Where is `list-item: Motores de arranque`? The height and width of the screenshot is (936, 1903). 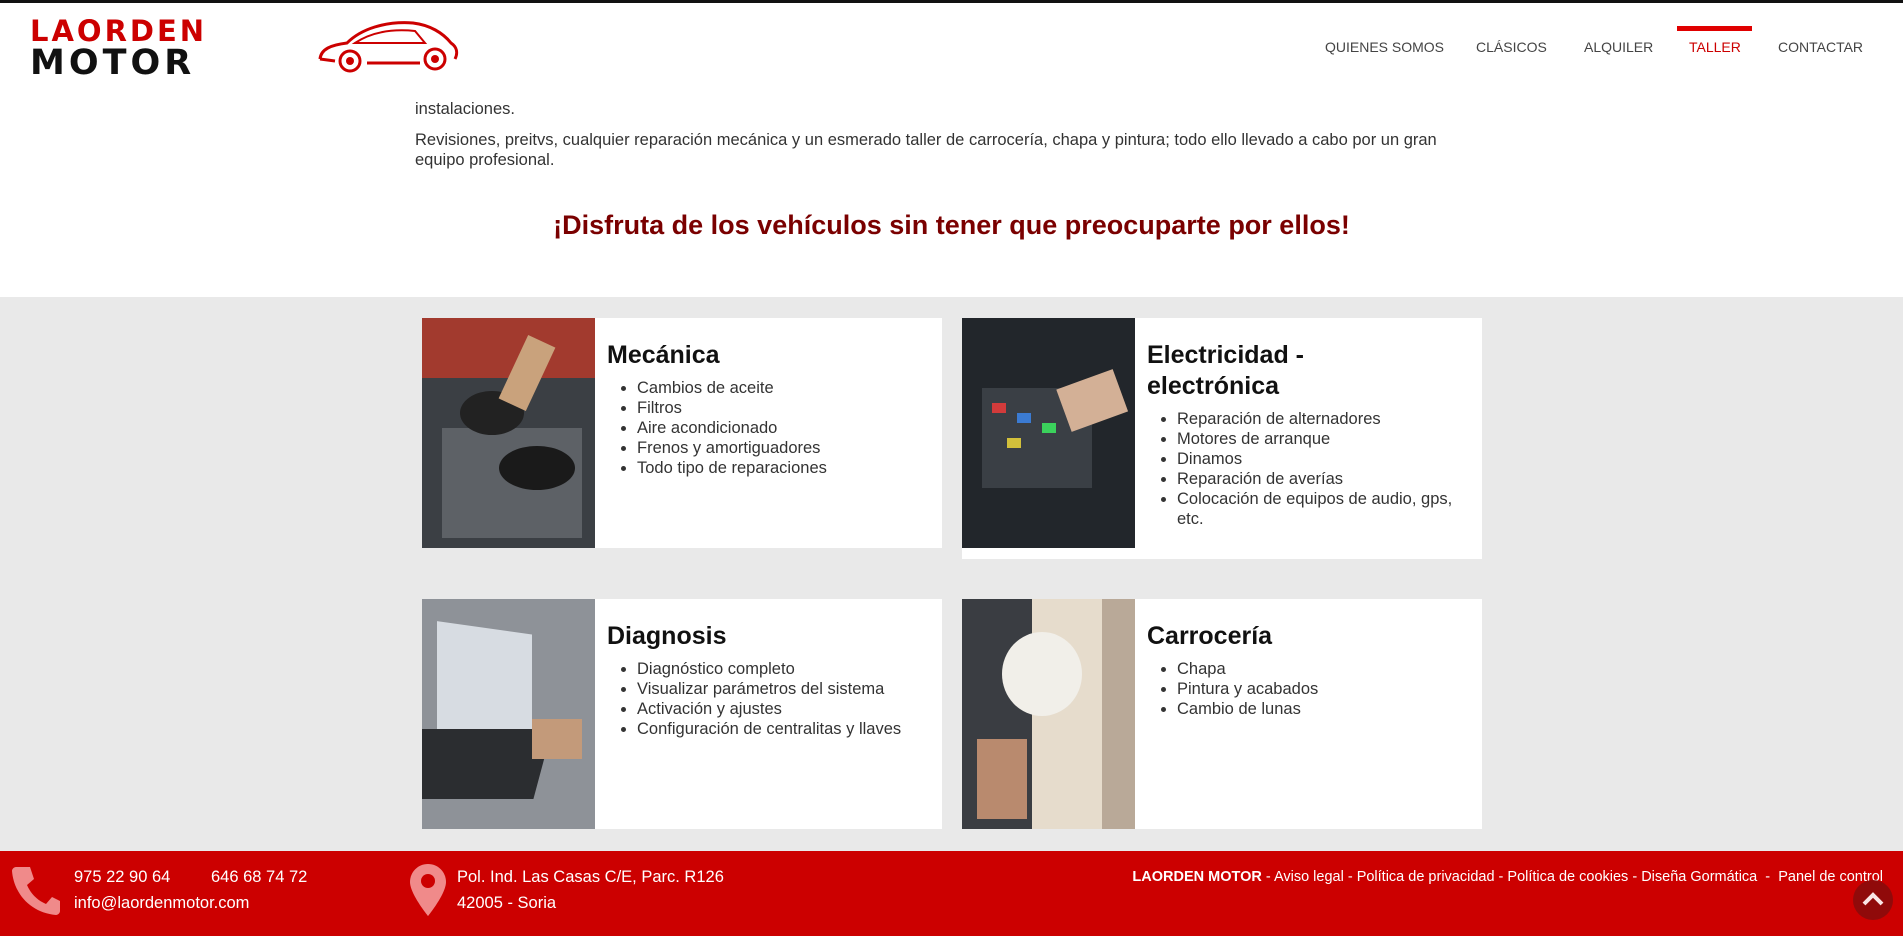
list-item: Motores de arranque is located at coordinates (1327, 439).